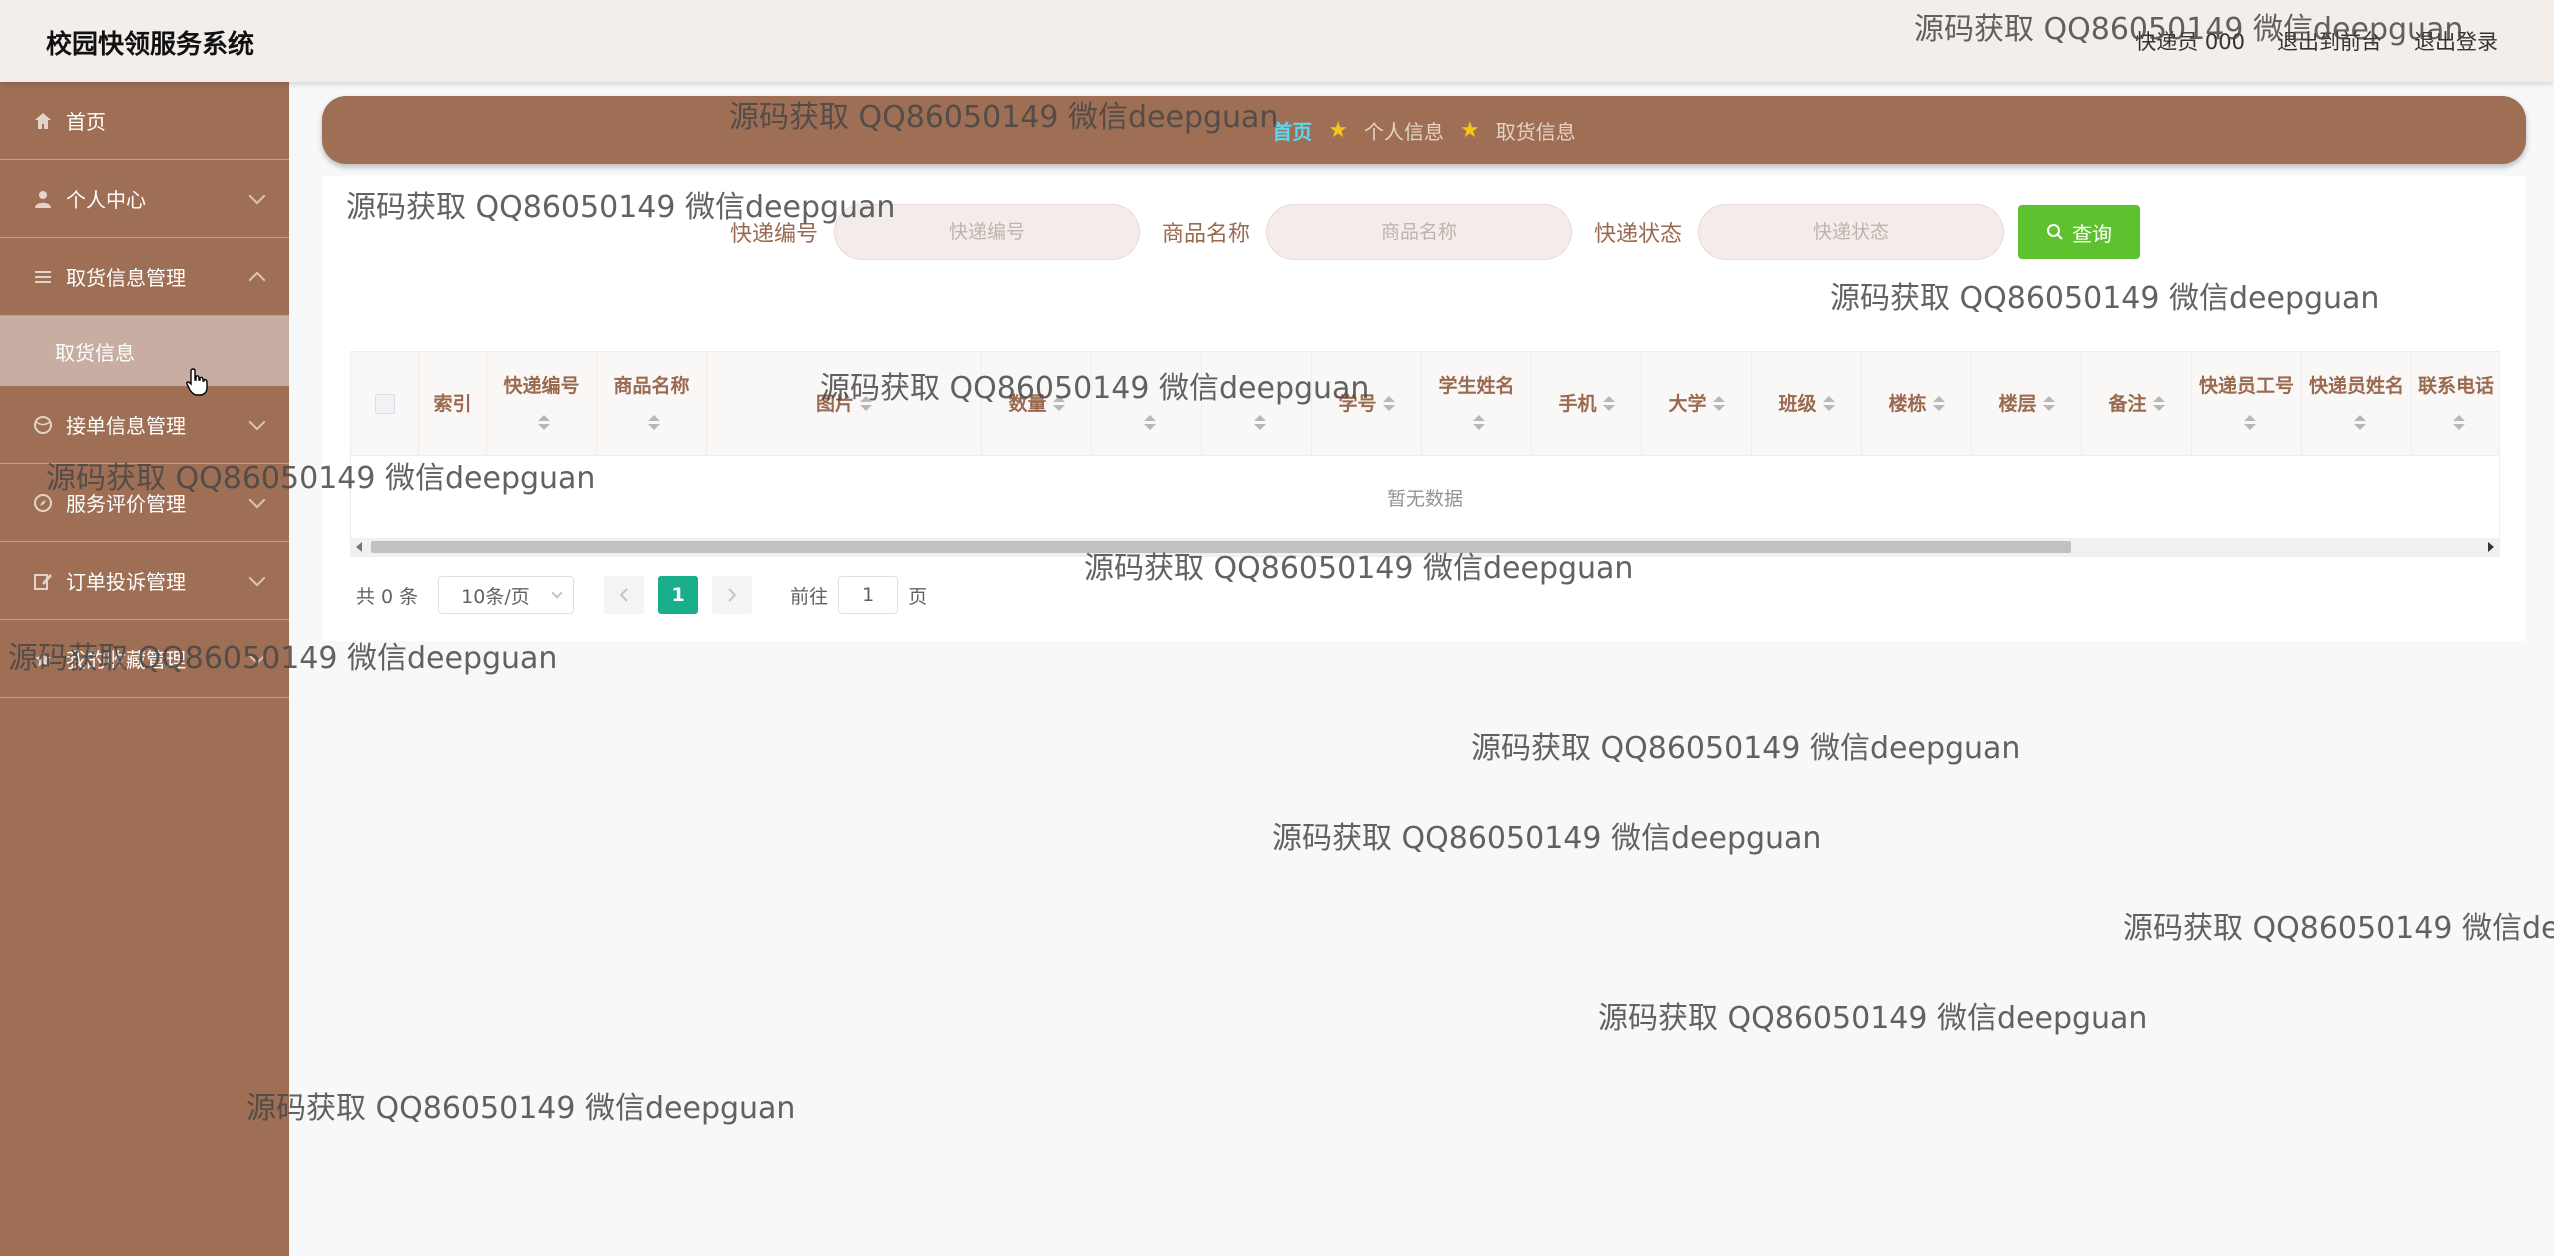  Describe the element at coordinates (495, 596) in the screenshot. I see `page-size-value: 10条/页` at that location.